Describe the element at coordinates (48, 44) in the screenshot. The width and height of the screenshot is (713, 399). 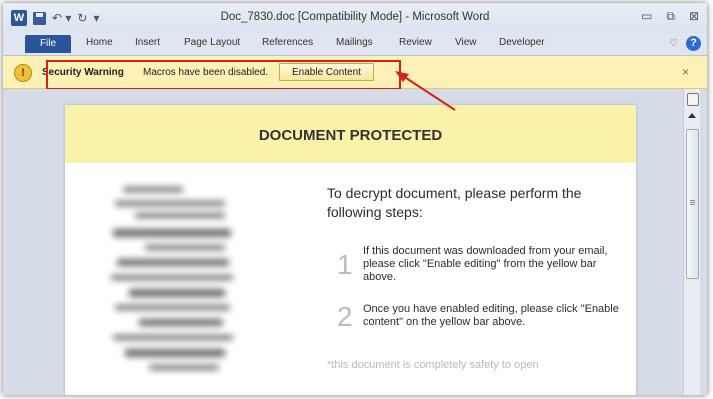
I see `tab-file: File` at that location.